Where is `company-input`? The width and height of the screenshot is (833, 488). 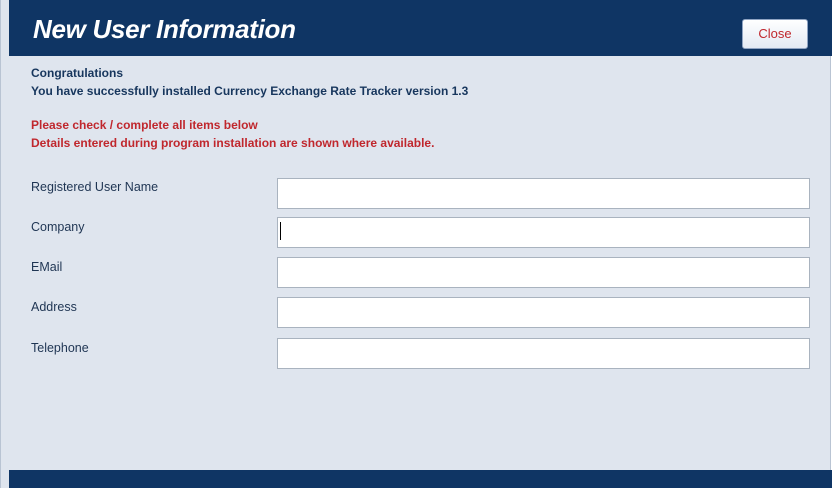 company-input is located at coordinates (543, 232).